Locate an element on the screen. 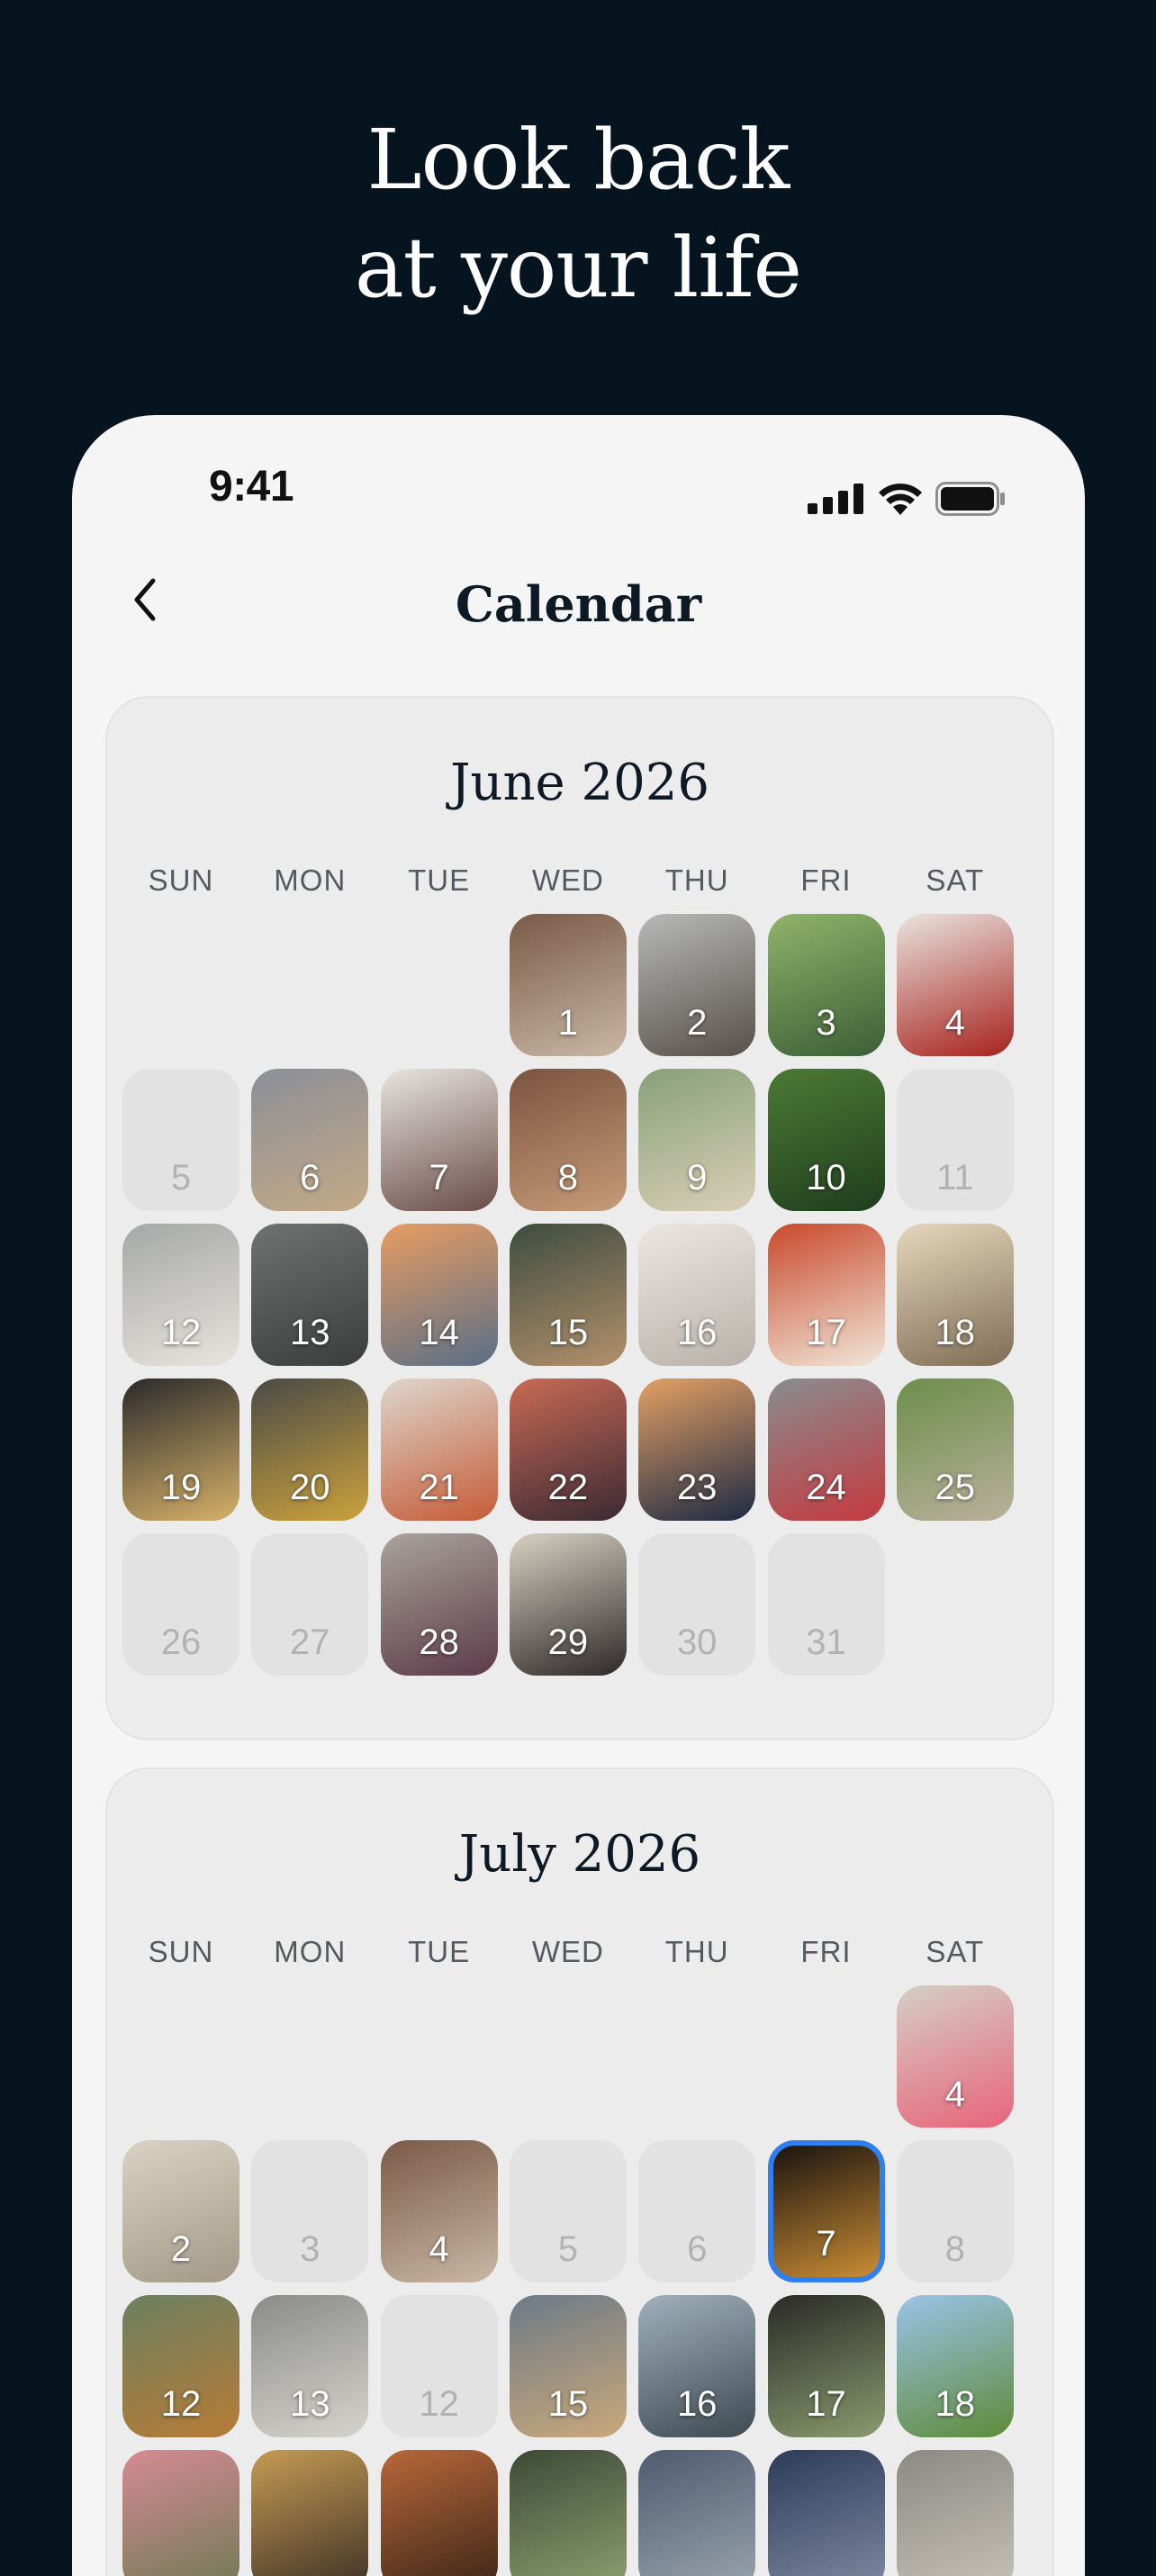 This screenshot has height=2576, width=1156. status-icons is located at coordinates (907, 499).